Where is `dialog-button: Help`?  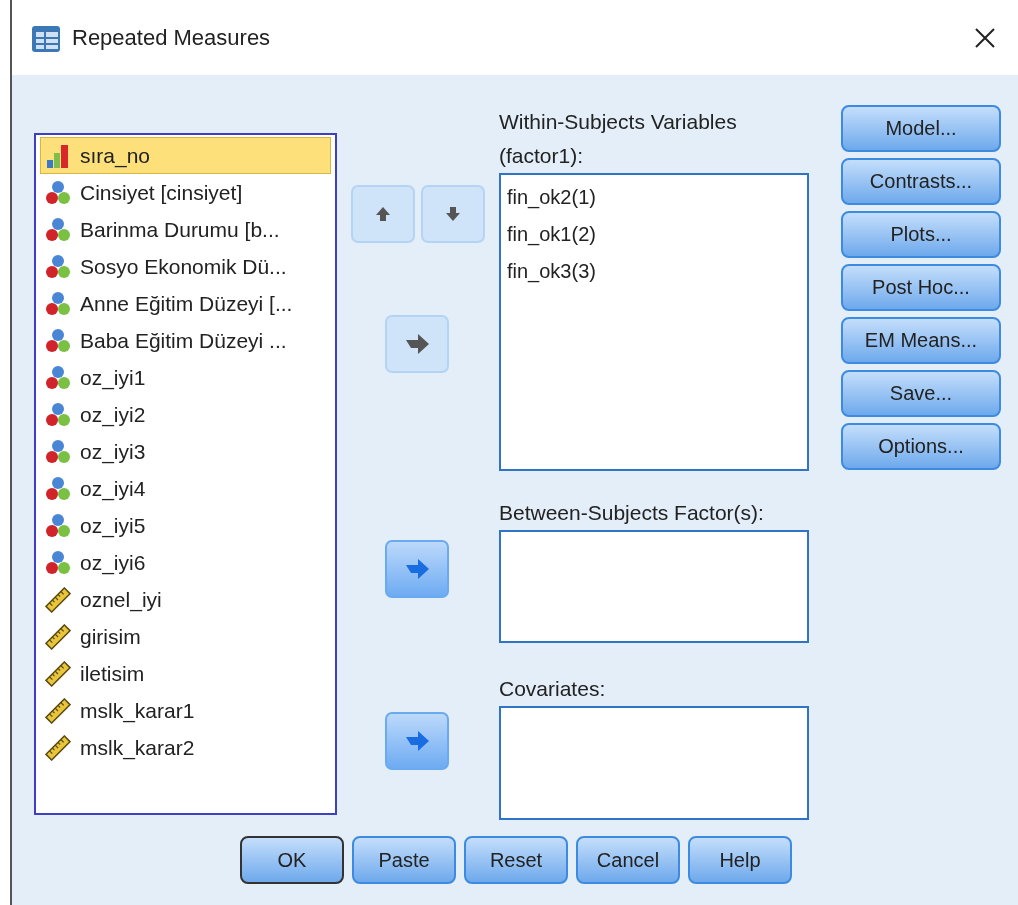 dialog-button: Help is located at coordinates (740, 860).